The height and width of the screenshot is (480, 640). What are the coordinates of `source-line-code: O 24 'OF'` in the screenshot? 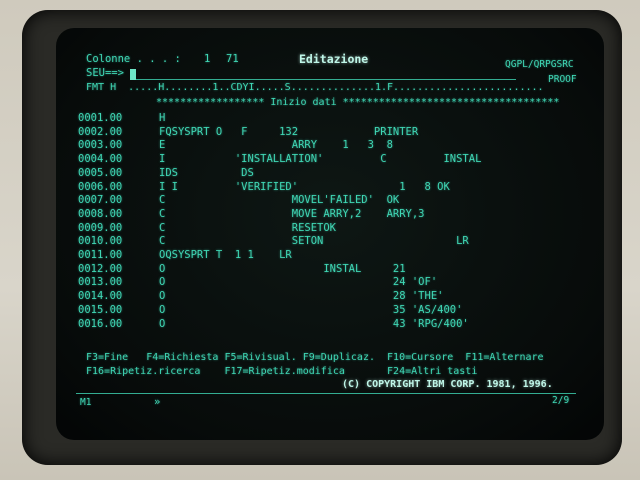 It's located at (298, 282).